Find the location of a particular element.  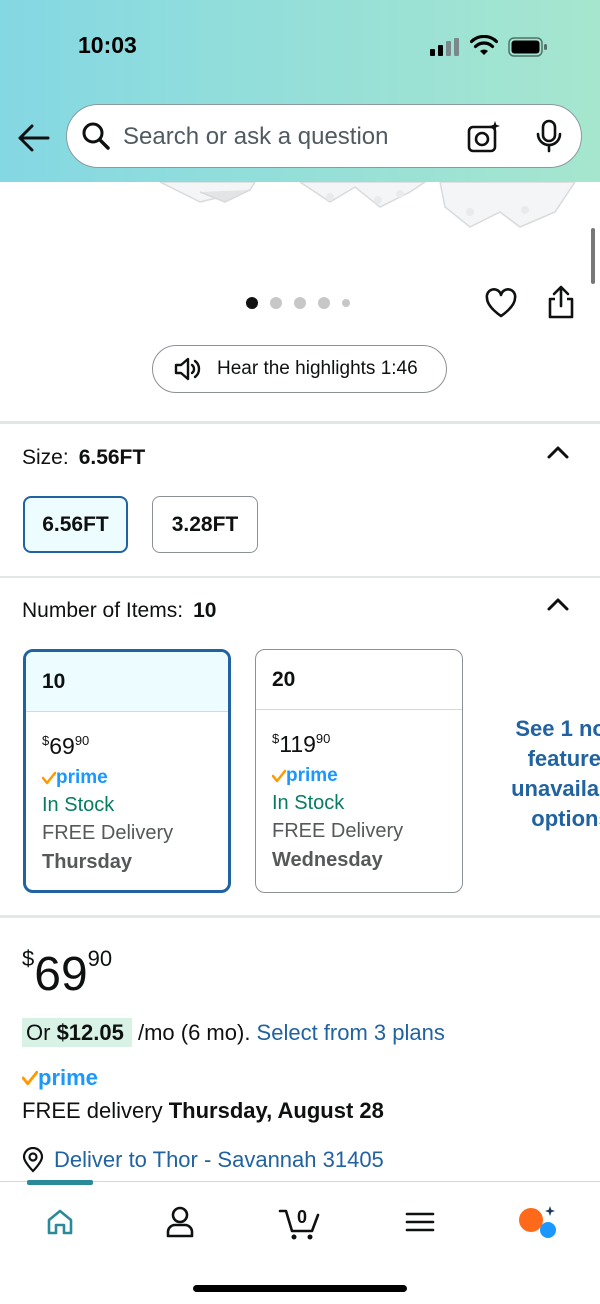

option-count: 10 is located at coordinates (127, 682).